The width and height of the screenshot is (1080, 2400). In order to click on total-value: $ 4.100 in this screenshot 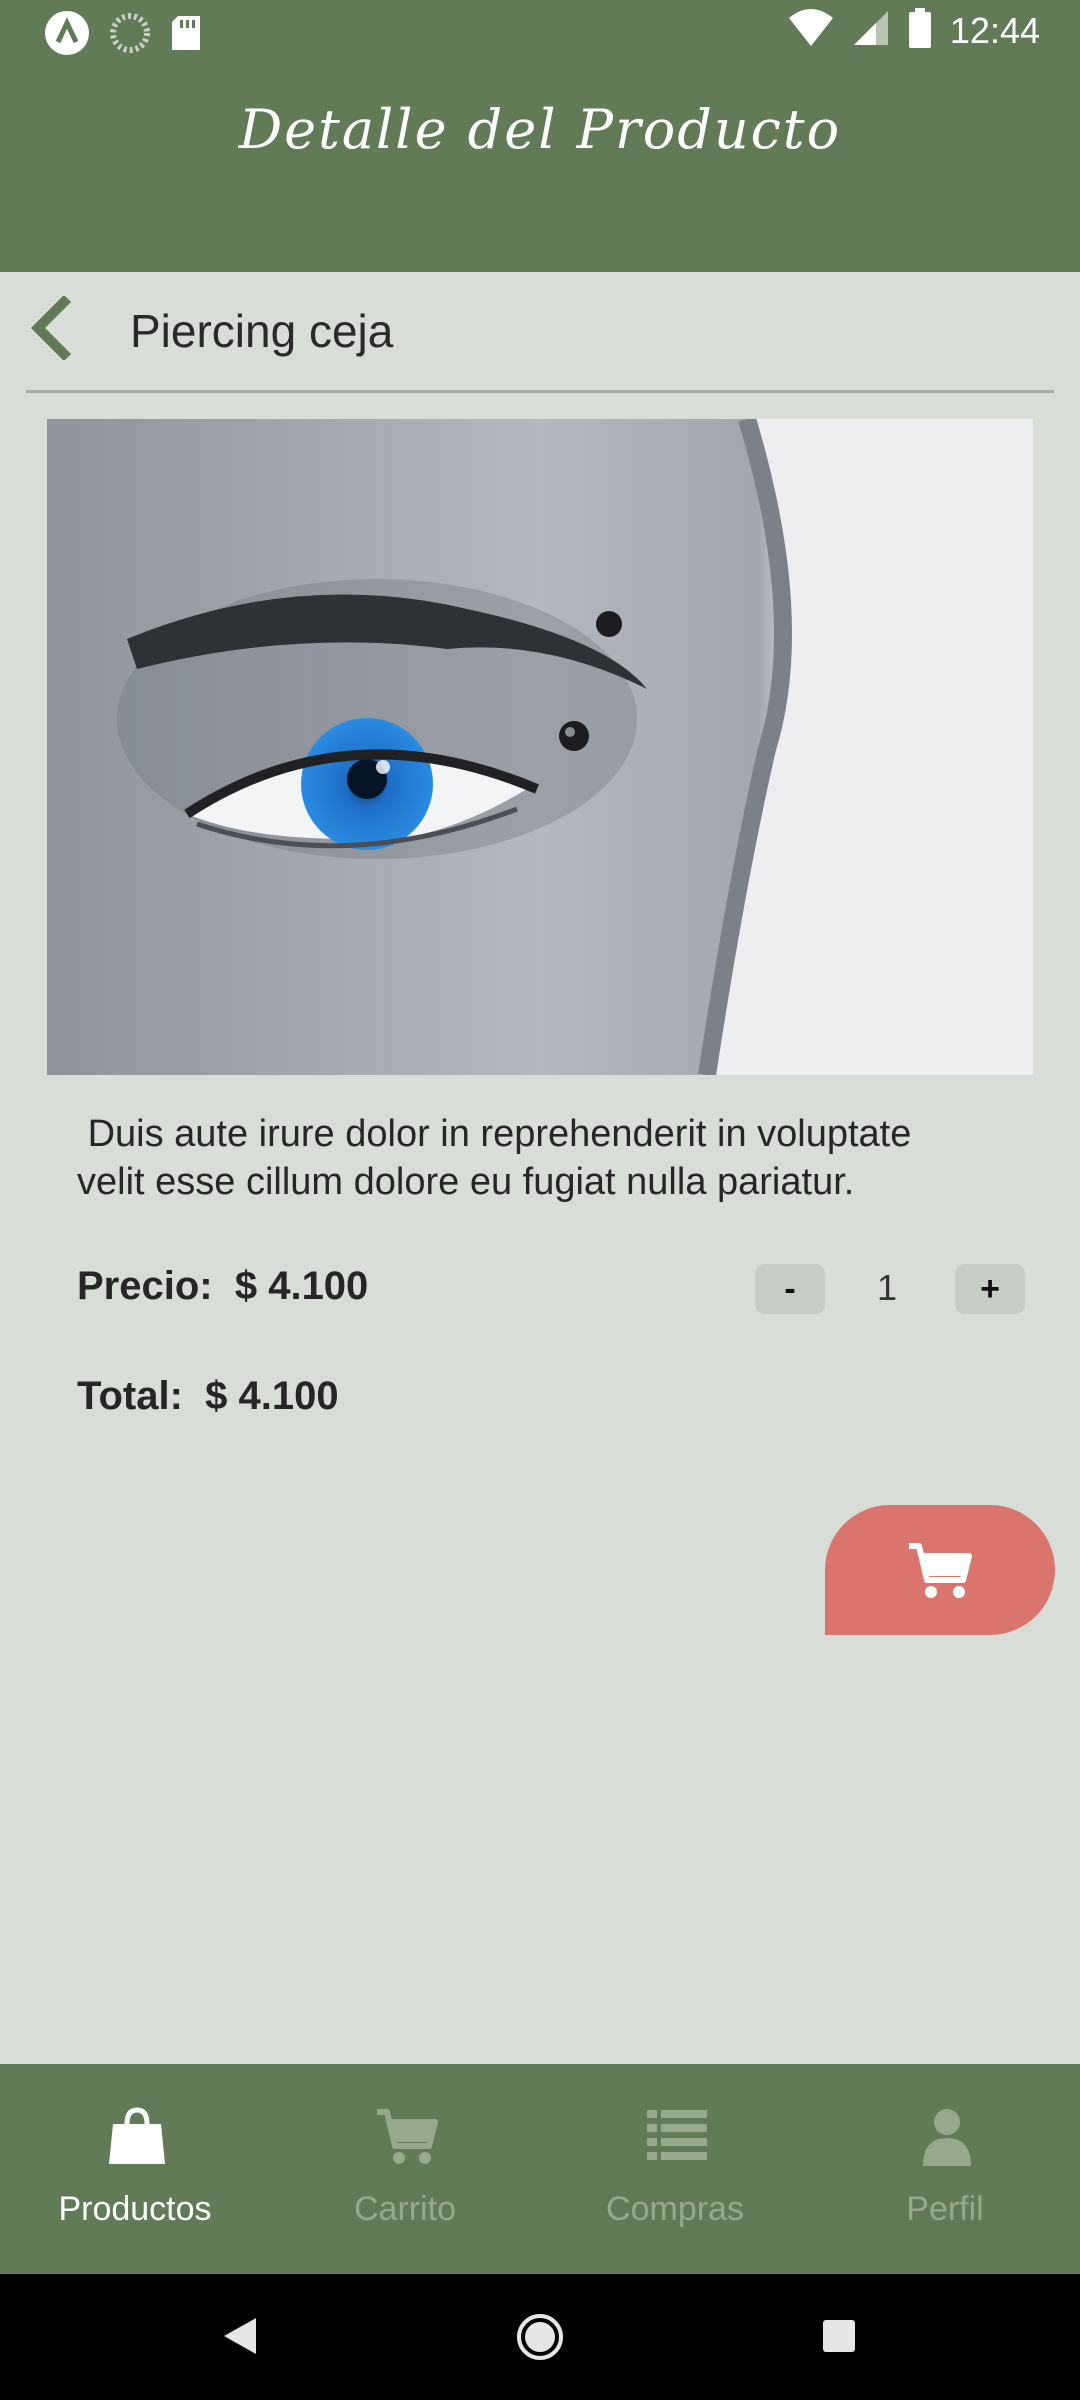, I will do `click(272, 1396)`.